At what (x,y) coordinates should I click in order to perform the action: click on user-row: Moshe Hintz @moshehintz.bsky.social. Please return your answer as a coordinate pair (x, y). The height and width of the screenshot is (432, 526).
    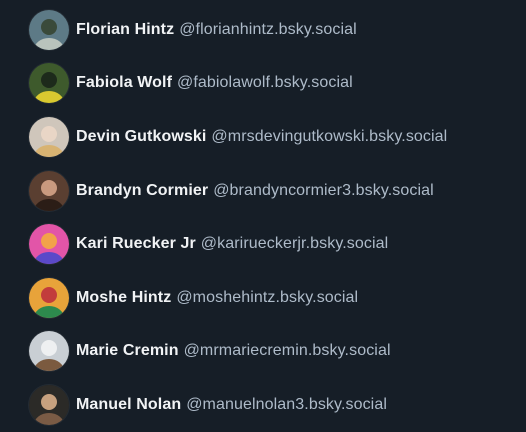
    Looking at the image, I should click on (193, 298).